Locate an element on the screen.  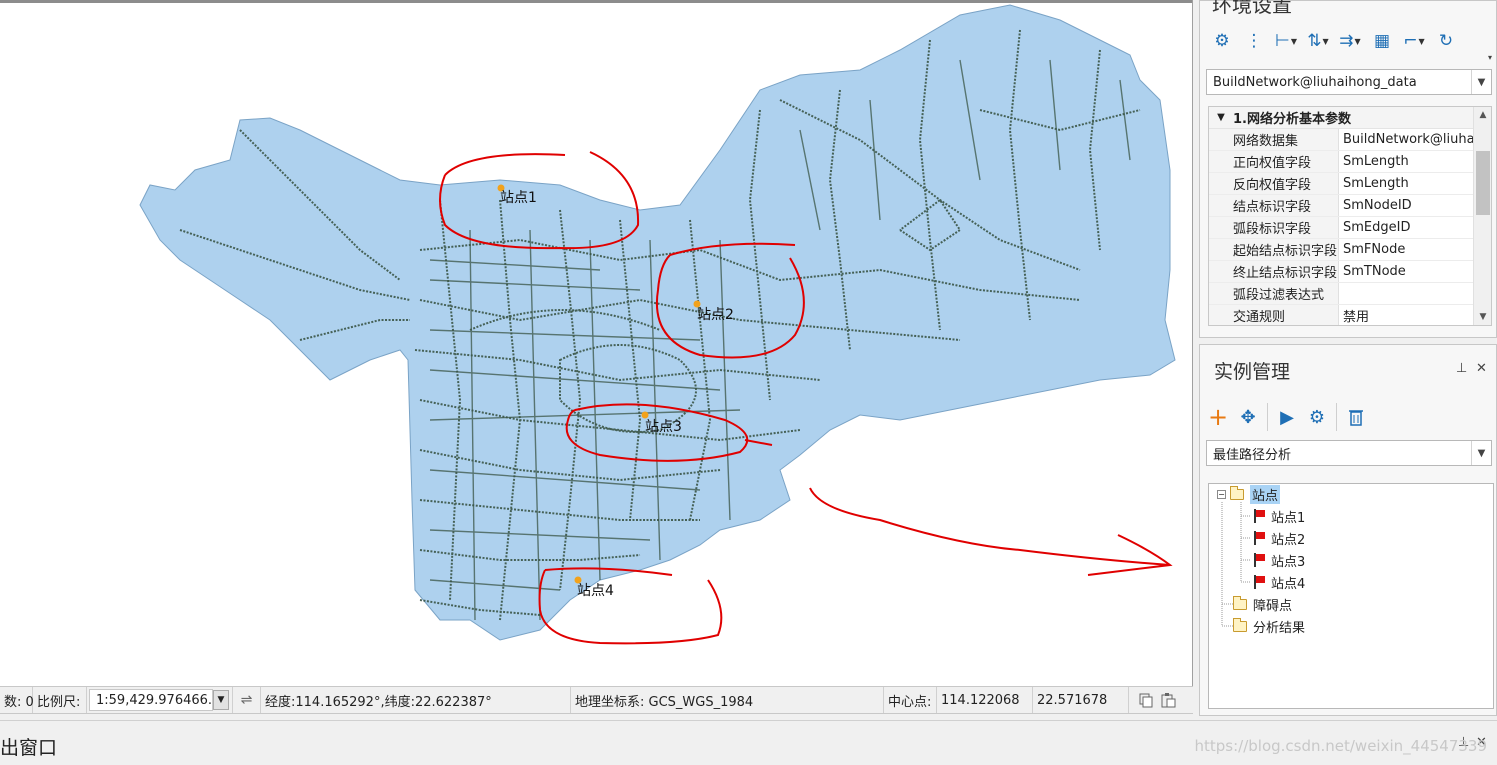
collapse-icon: − is located at coordinates (1221, 494).